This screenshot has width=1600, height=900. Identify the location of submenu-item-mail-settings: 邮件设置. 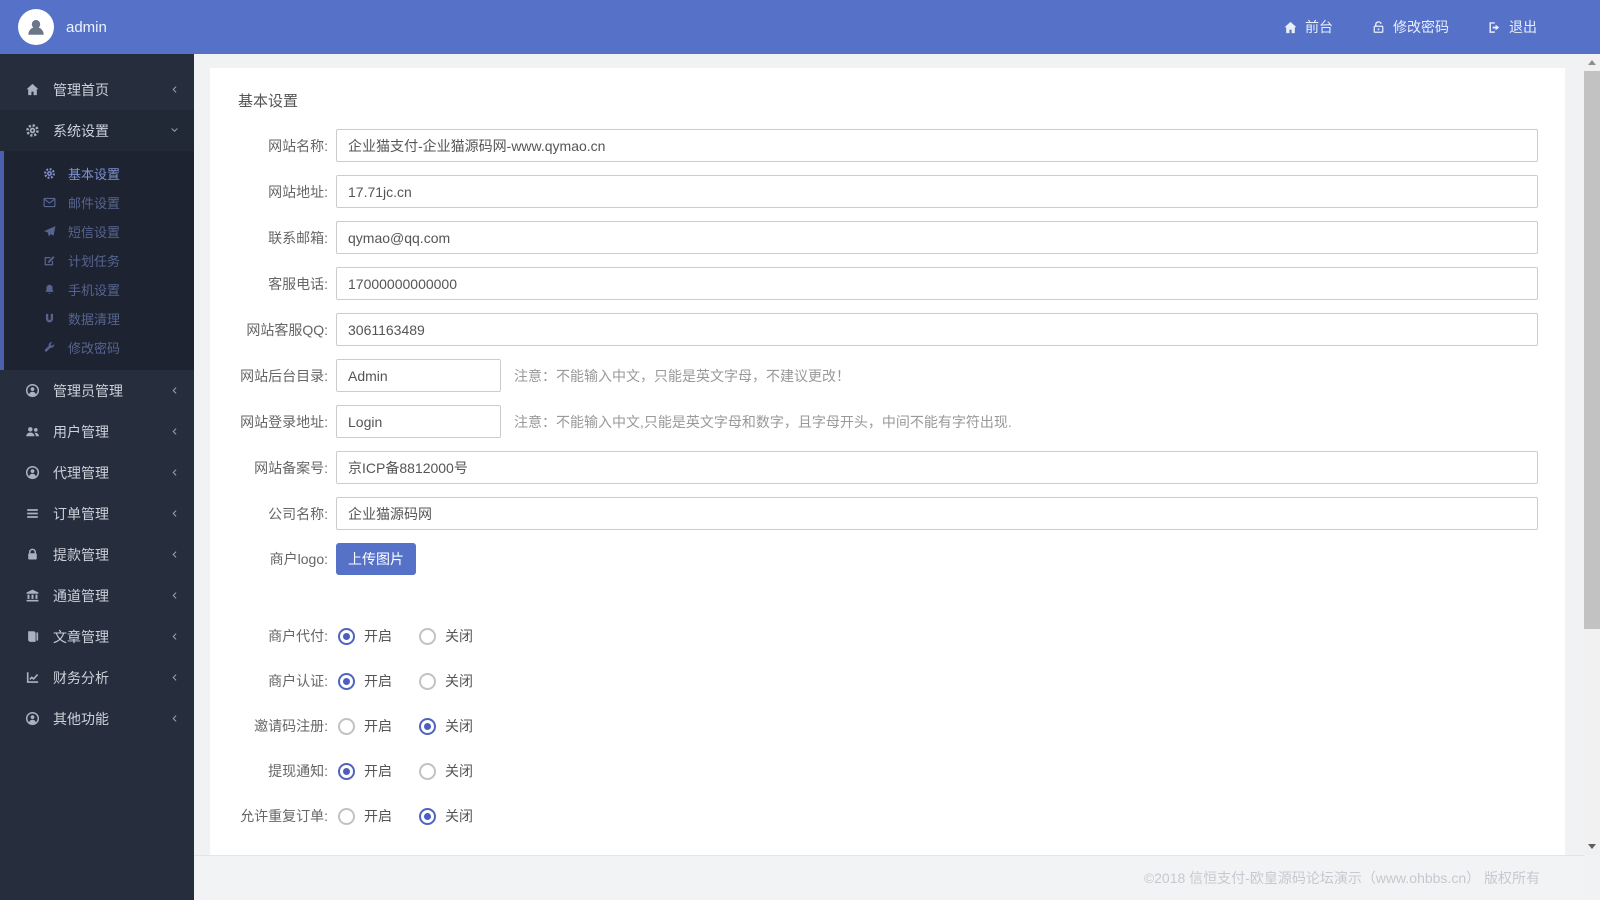
(99, 202).